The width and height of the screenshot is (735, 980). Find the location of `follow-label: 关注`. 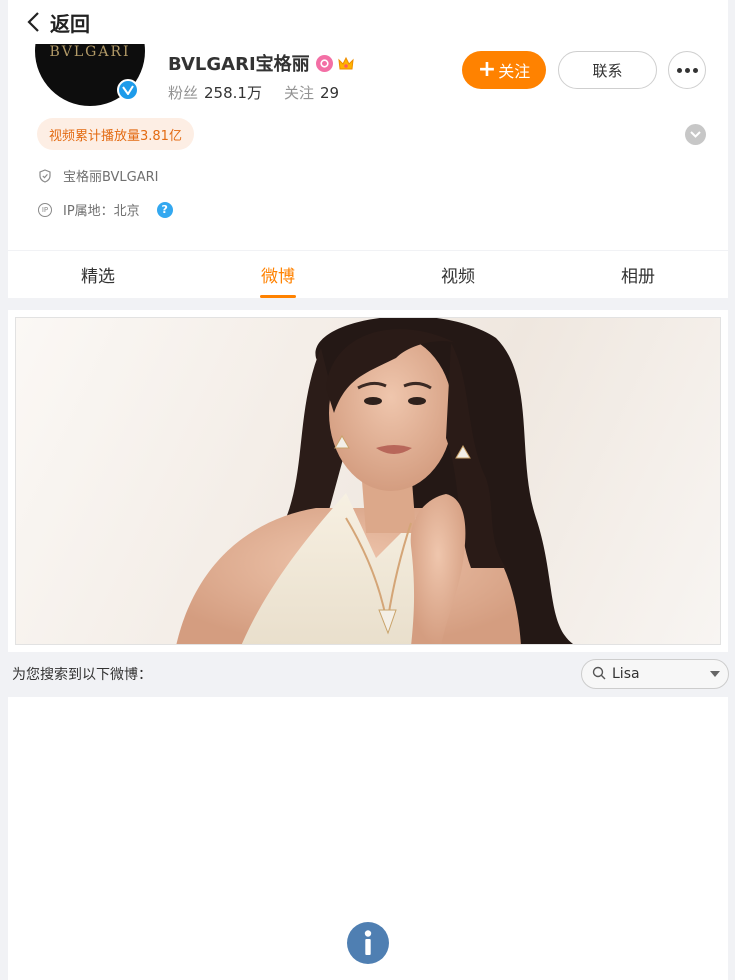

follow-label: 关注 is located at coordinates (514, 71).